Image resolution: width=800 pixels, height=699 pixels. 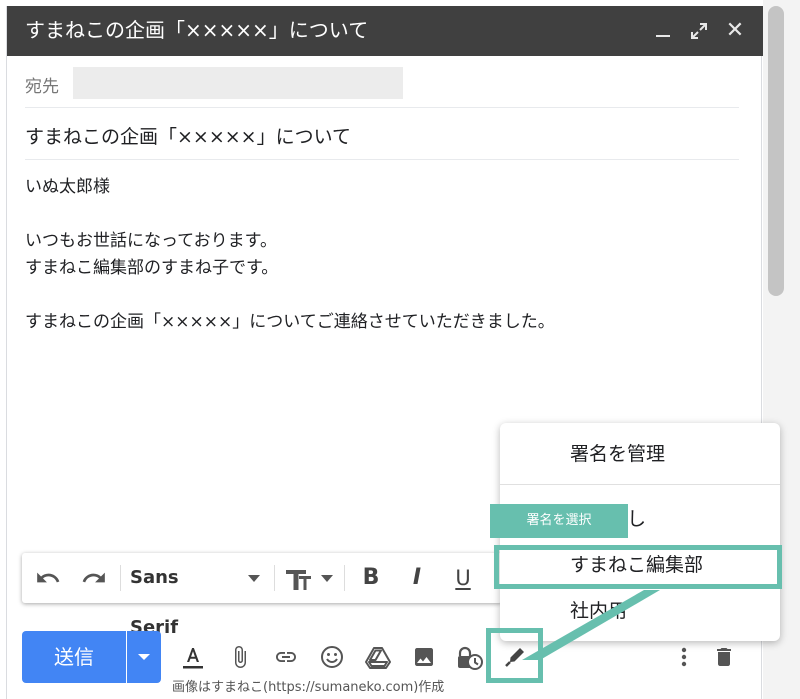 What do you see at coordinates (74, 657) in the screenshot?
I see `send-button: 送信` at bounding box center [74, 657].